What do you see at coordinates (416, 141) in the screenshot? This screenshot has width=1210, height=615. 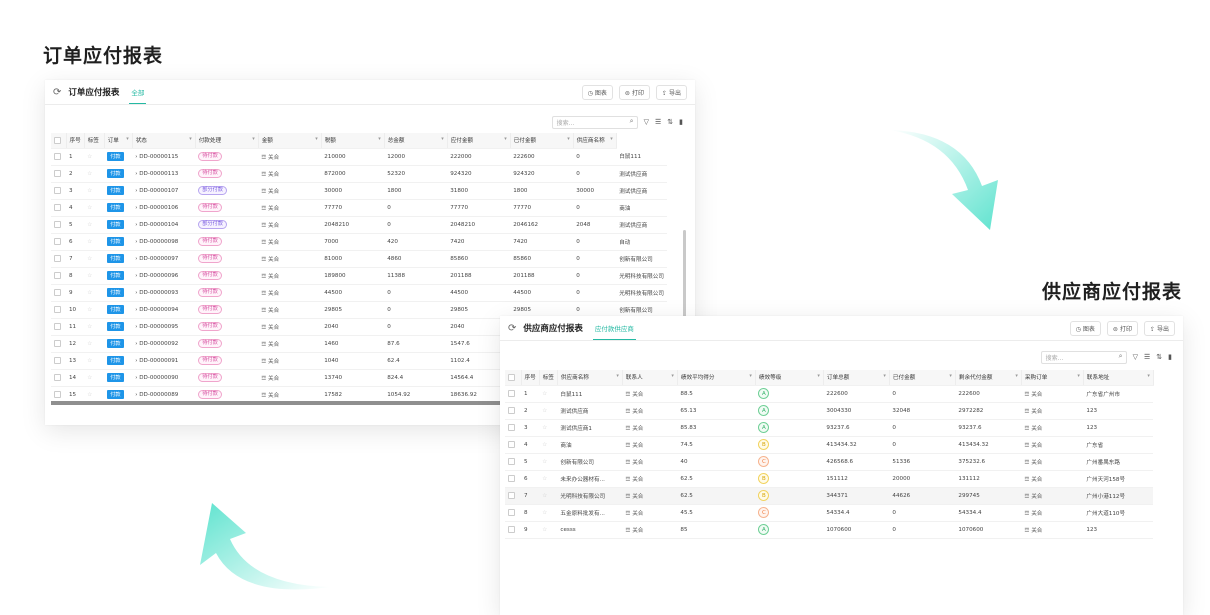 I see `column-header: 总金额 ▾` at bounding box center [416, 141].